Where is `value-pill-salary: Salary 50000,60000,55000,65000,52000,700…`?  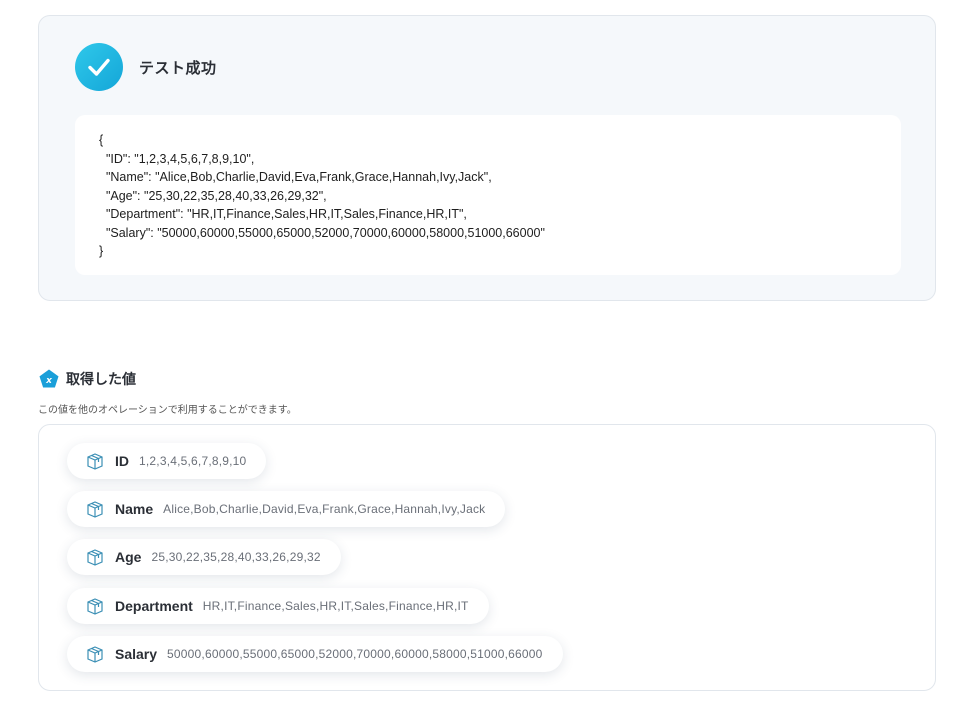 value-pill-salary: Salary 50000,60000,55000,65000,52000,700… is located at coordinates (315, 654).